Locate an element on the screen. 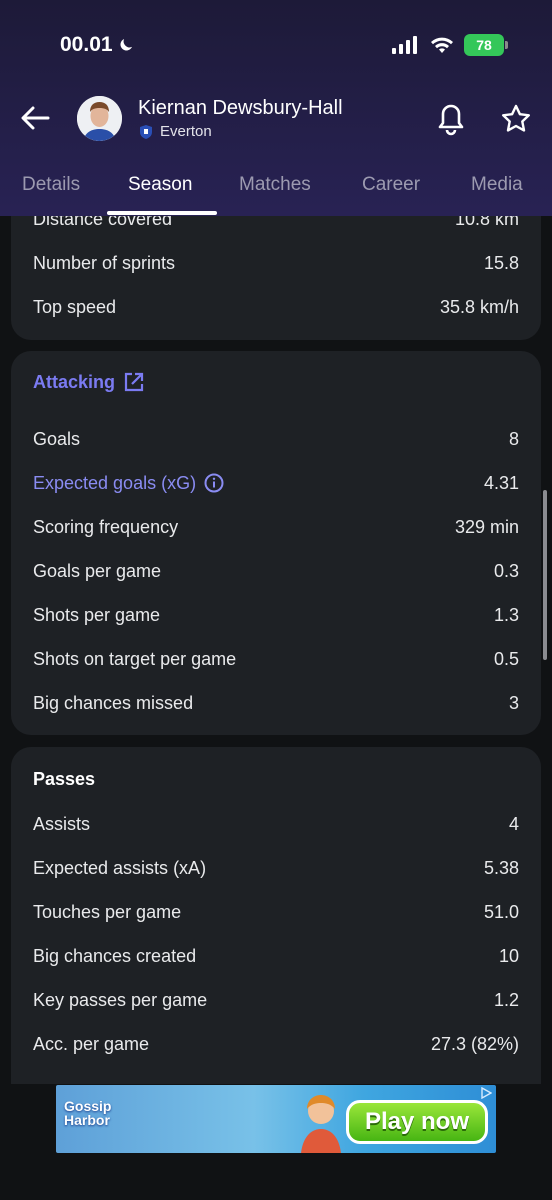 The image size is (552, 1200). stat-value: 329 min is located at coordinates (486, 526).